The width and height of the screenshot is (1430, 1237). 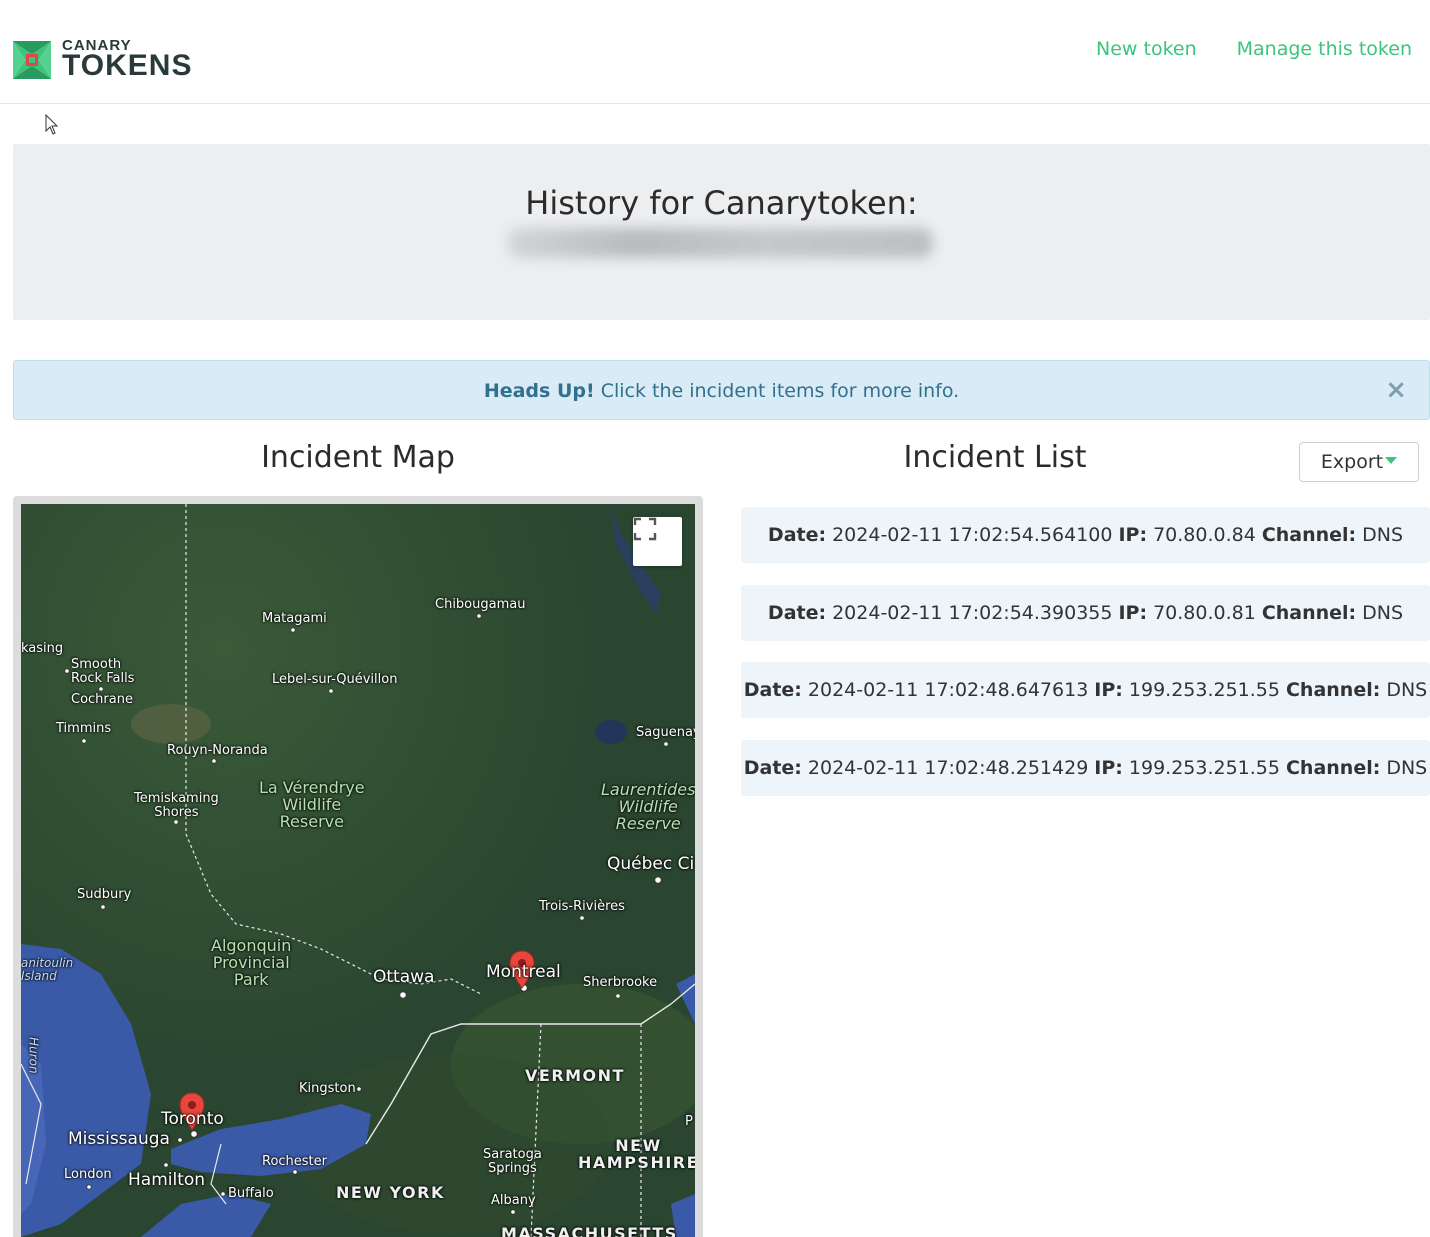 I want to click on map-fullscreen-button, so click(x=657, y=541).